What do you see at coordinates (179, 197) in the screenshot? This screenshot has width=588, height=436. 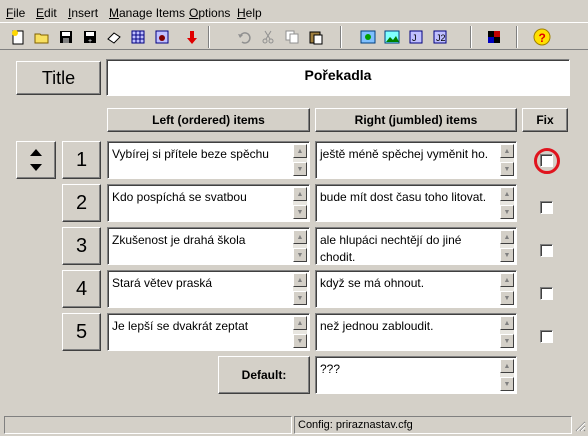 I see `row-2-left-text: Kdo pospíchá se svatbou` at bounding box center [179, 197].